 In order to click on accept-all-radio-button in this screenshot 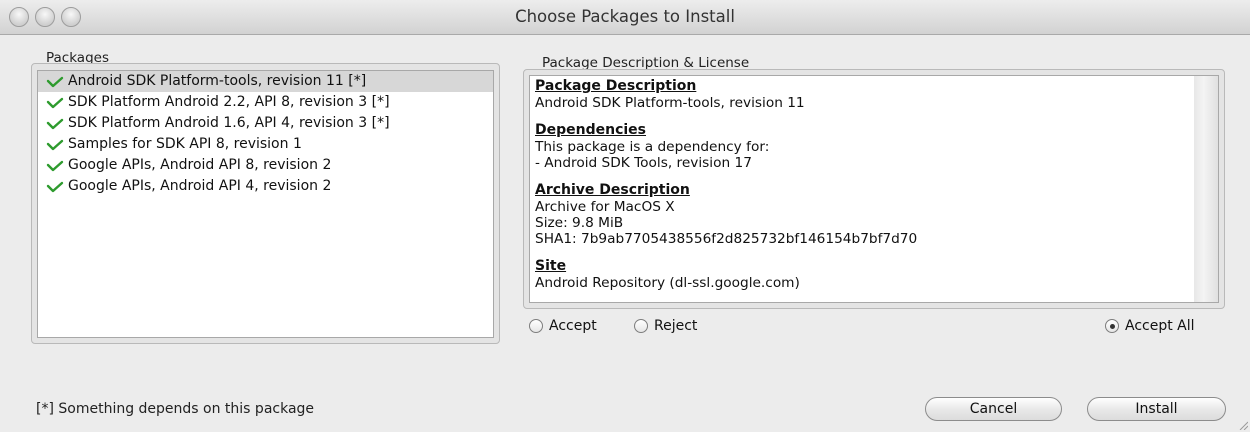, I will do `click(1112, 326)`.